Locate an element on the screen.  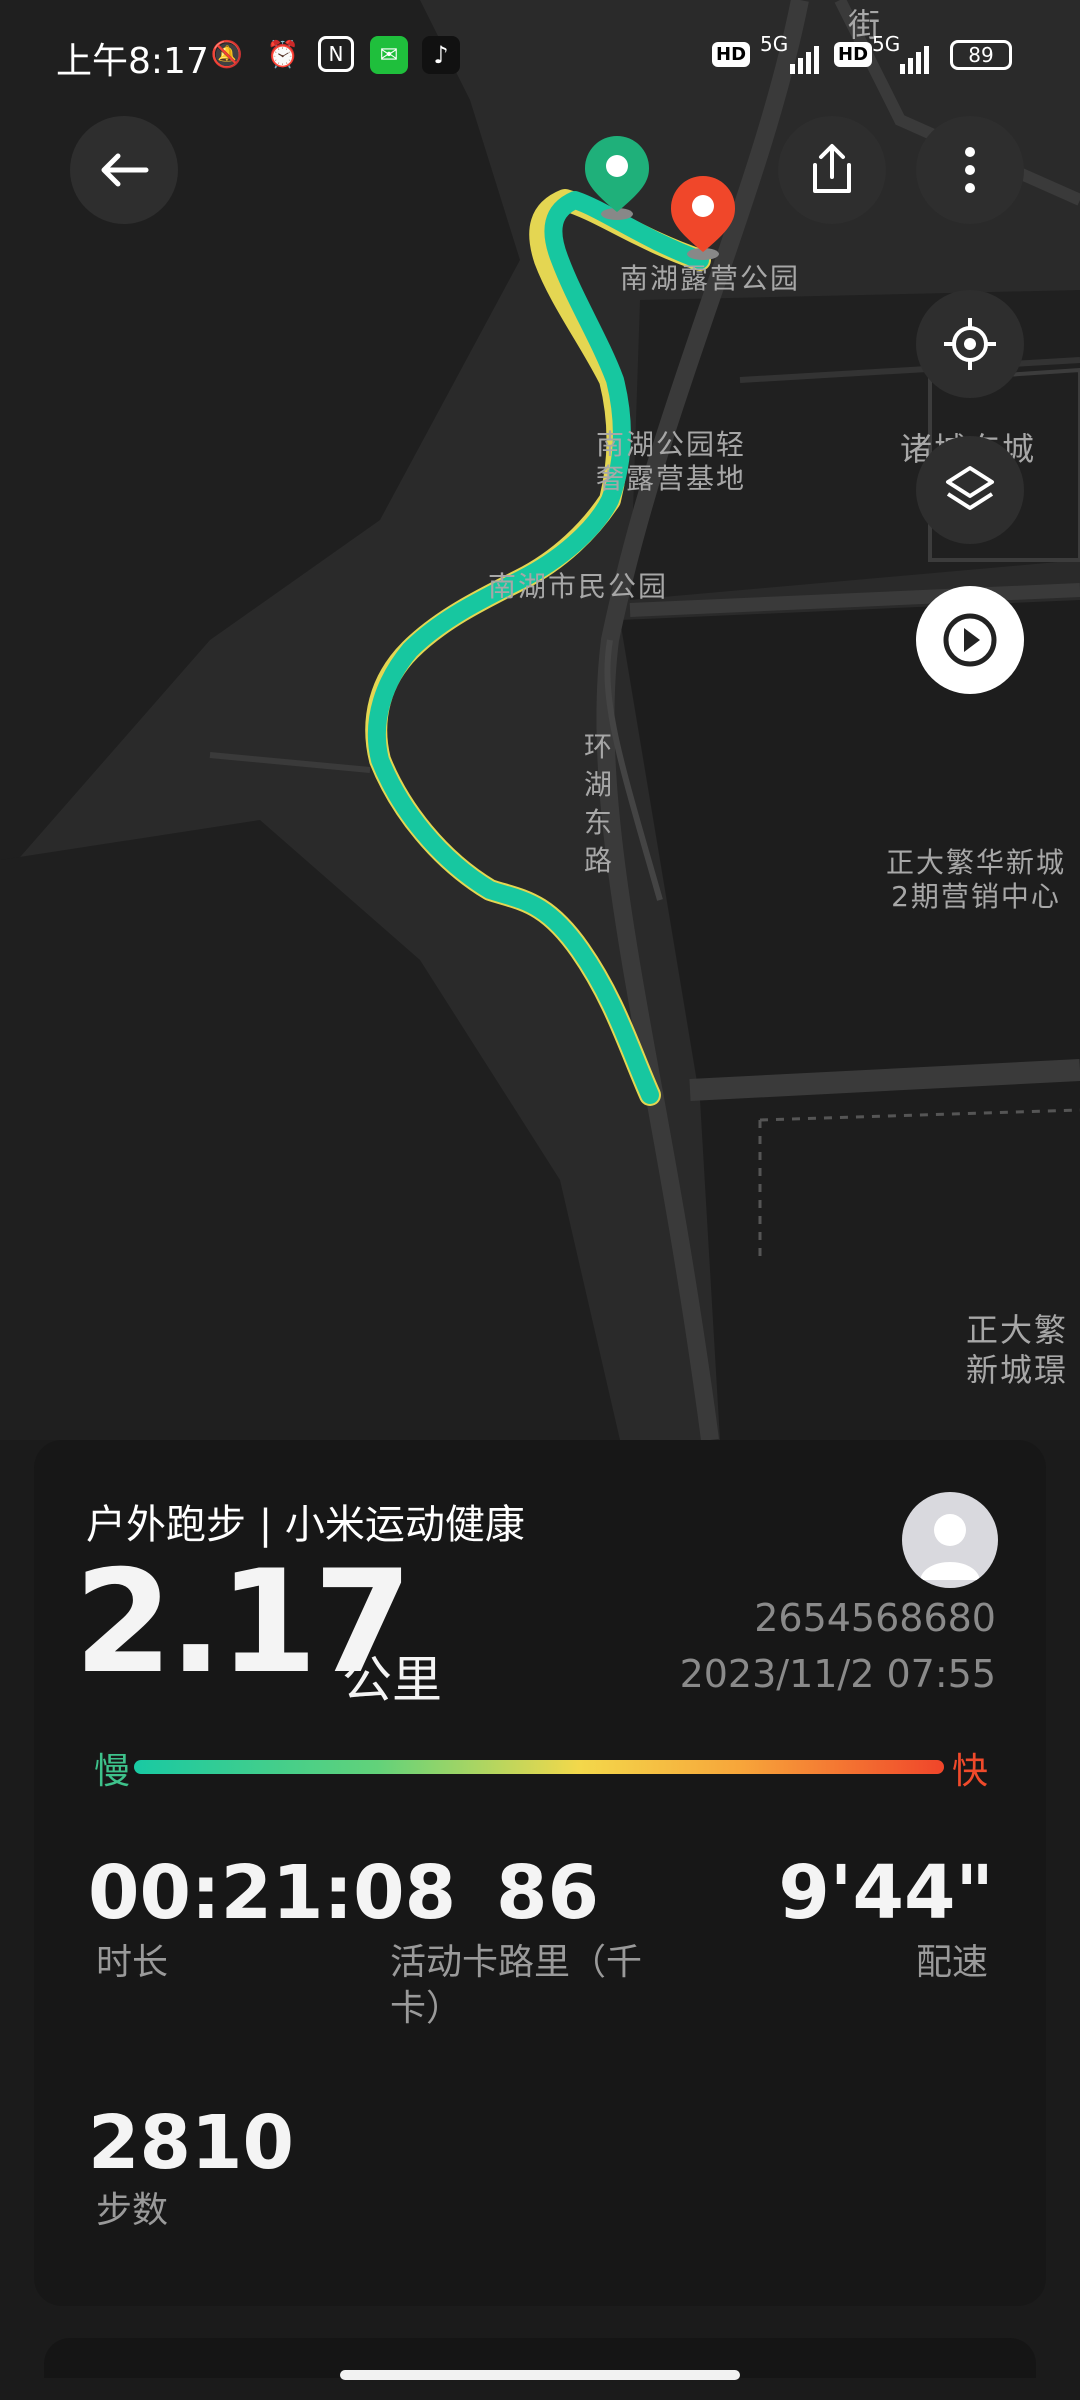
share-icon is located at coordinates (832, 168).